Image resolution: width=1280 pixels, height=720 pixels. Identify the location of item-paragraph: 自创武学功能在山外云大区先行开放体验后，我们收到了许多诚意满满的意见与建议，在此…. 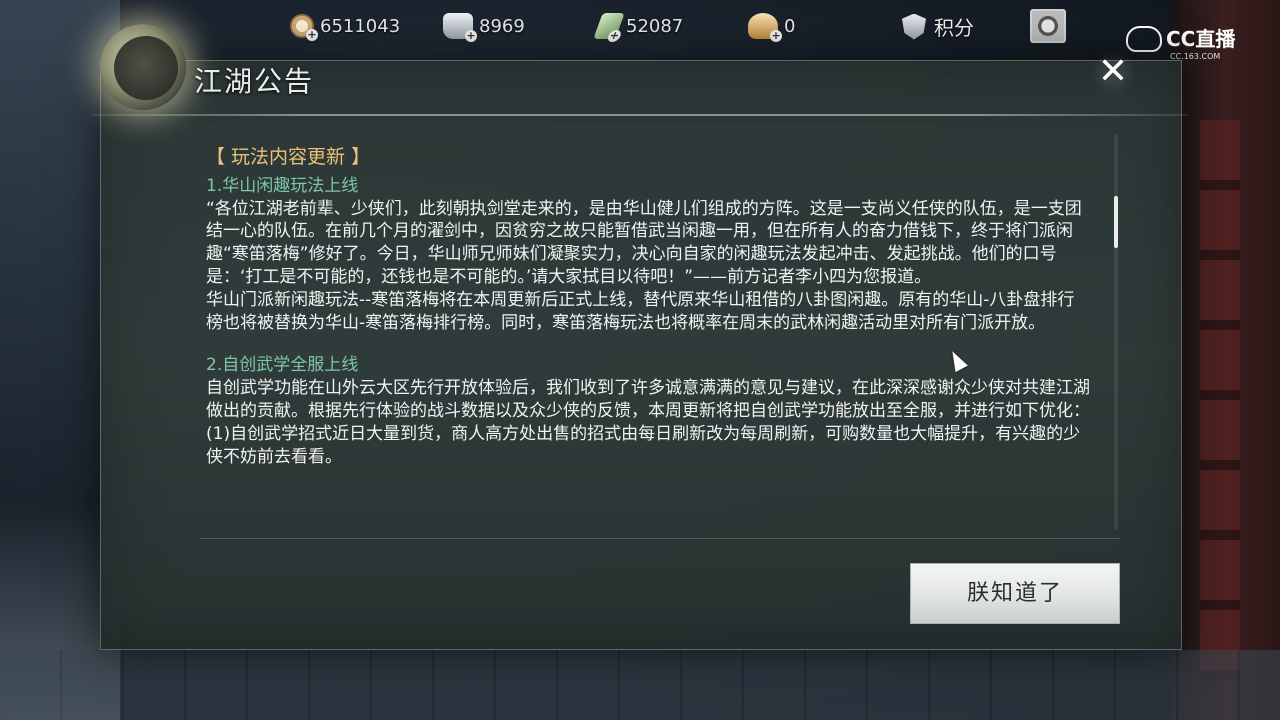
(648, 399).